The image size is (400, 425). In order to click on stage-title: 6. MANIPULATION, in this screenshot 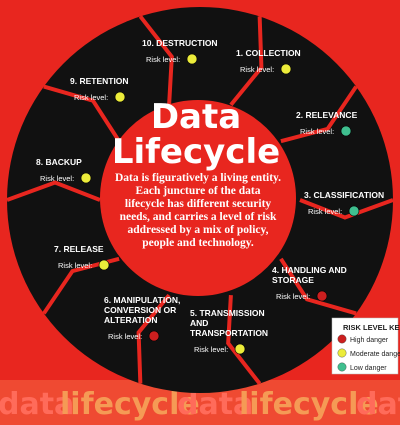, I will do `click(142, 300)`.